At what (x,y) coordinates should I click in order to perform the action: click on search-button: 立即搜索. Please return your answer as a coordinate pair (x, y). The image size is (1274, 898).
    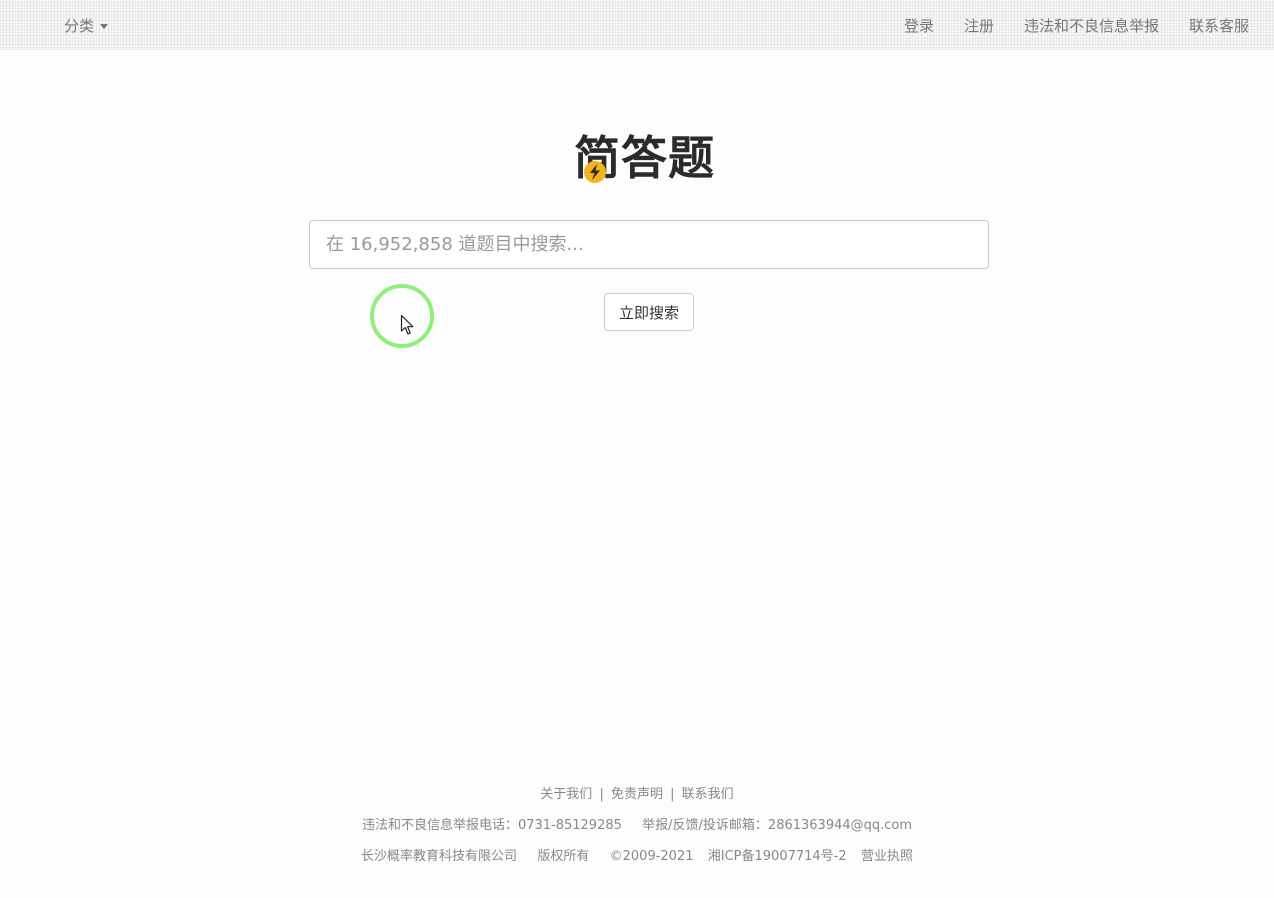
    Looking at the image, I should click on (649, 312).